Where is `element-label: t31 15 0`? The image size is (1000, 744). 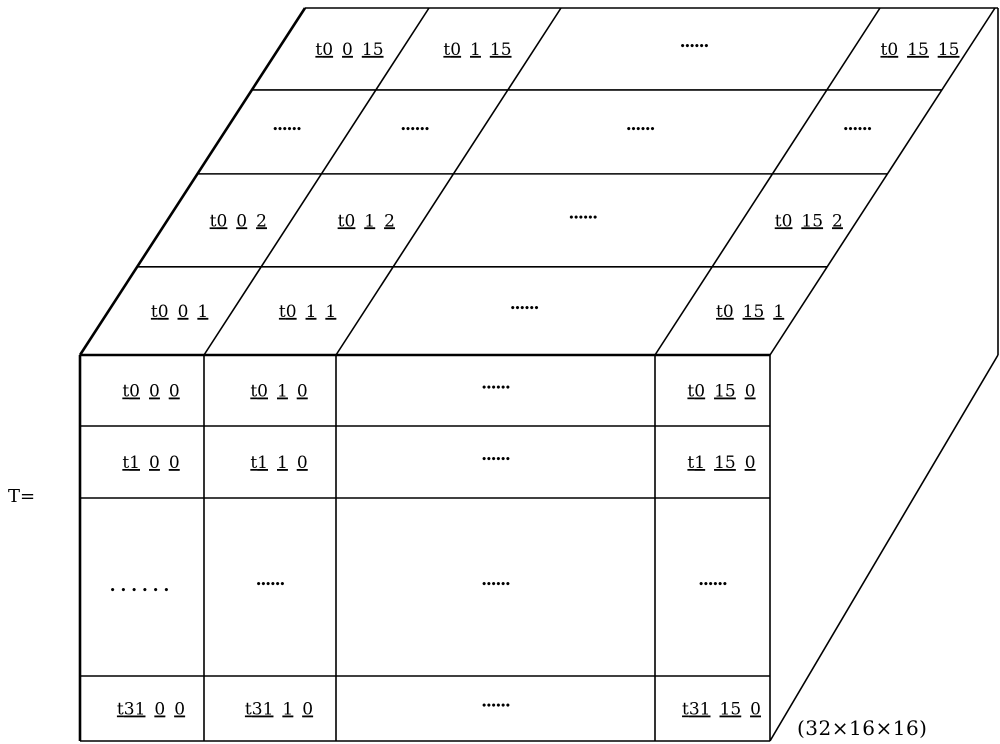 element-label: t31 15 0 is located at coordinates (721, 710).